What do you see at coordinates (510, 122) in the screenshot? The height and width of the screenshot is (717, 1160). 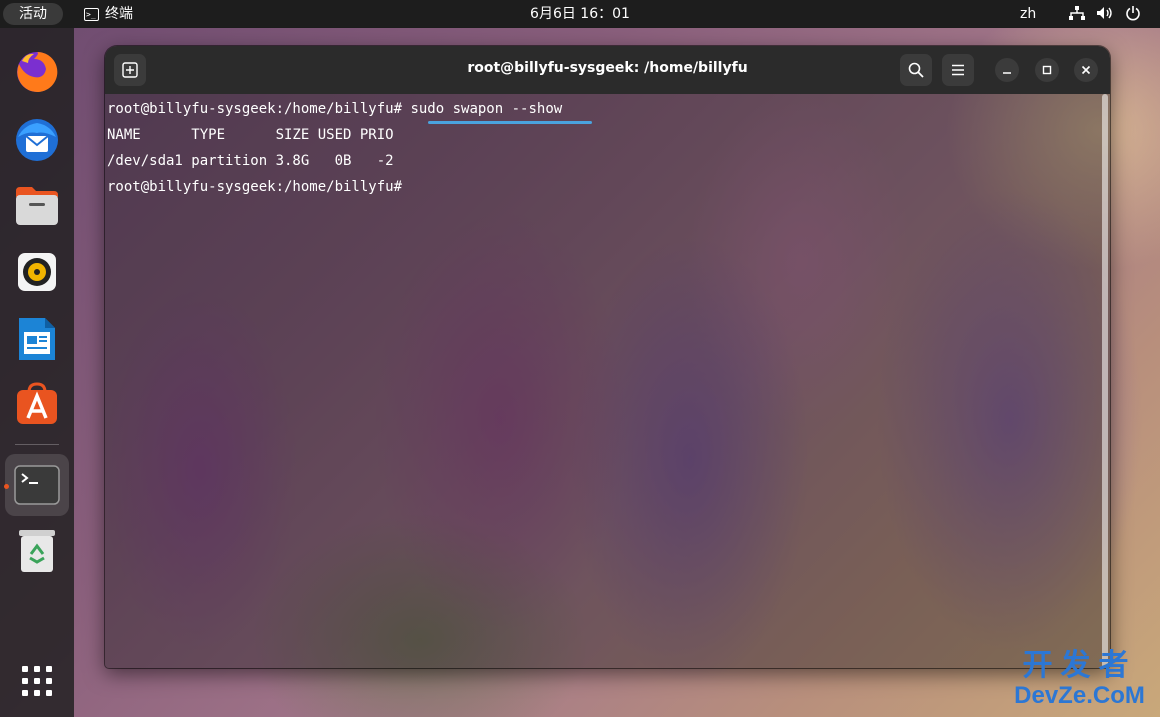 I see `command-highlight-underline` at bounding box center [510, 122].